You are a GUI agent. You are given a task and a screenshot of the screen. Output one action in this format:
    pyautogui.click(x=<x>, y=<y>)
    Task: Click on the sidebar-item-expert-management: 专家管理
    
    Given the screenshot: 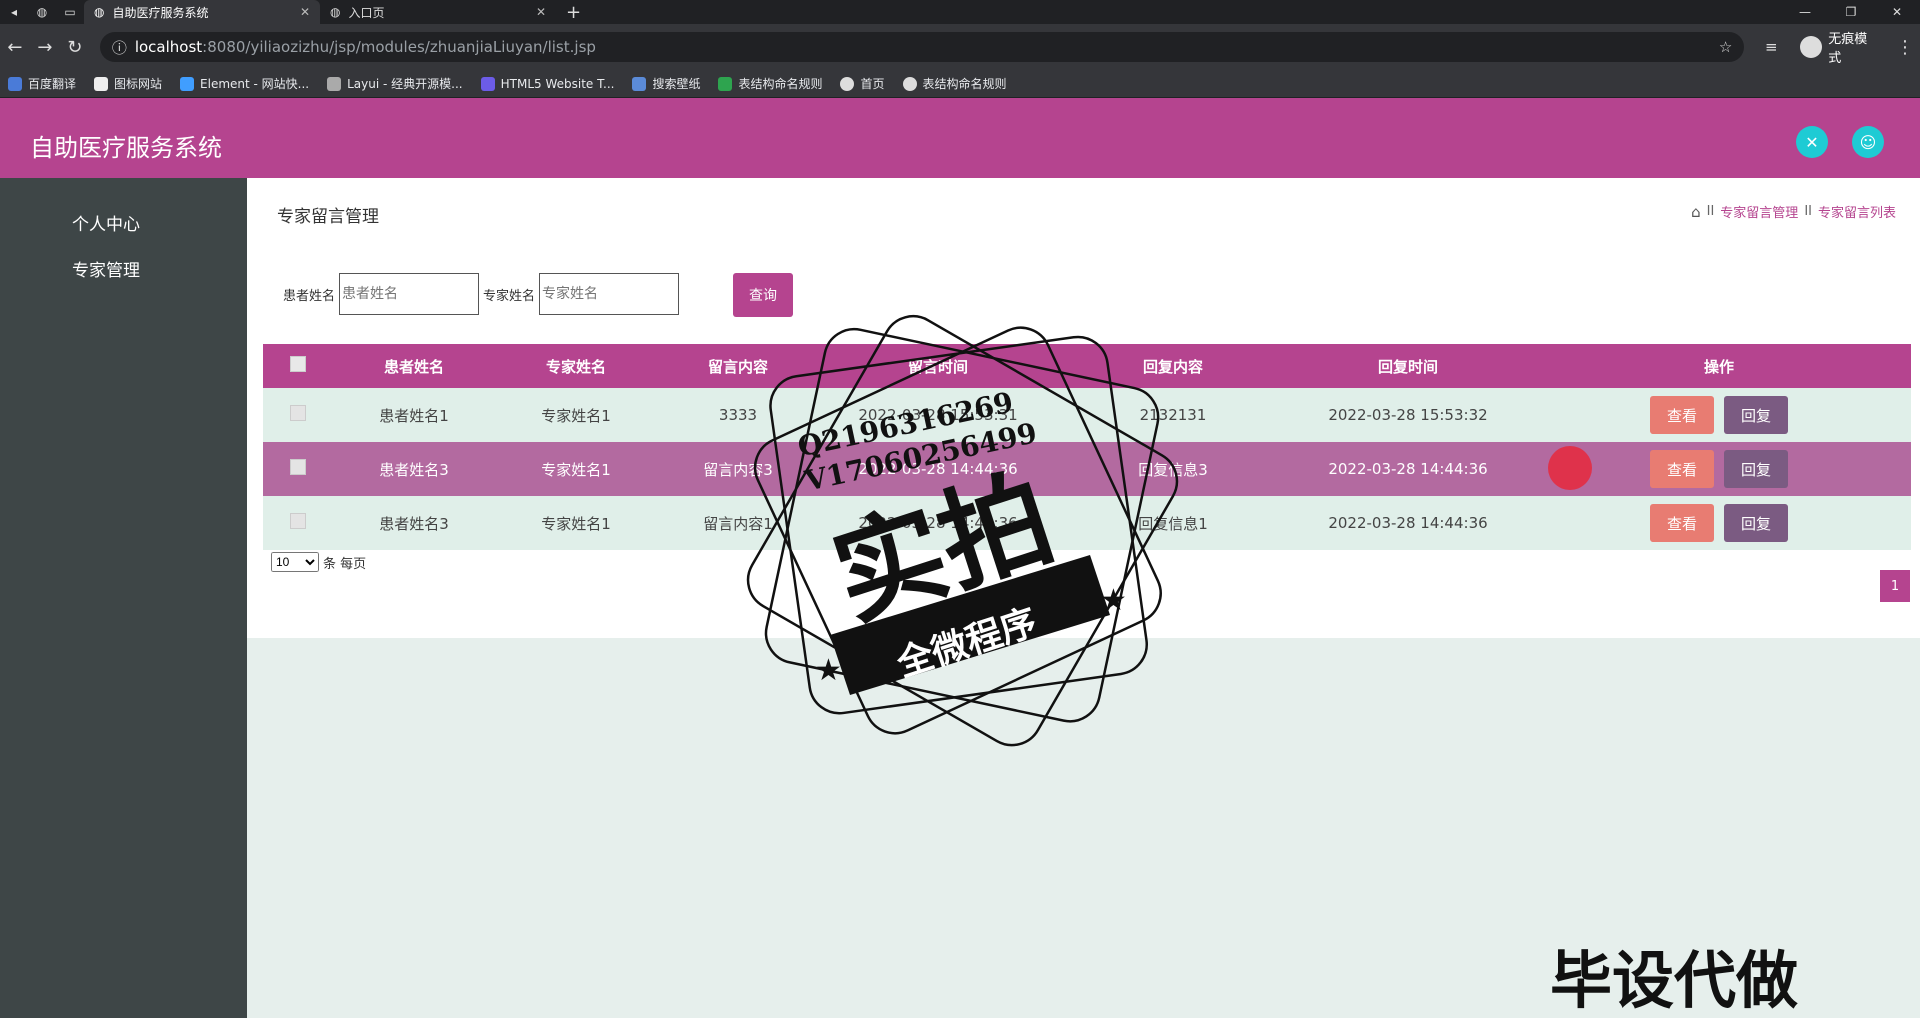 What is the action you would take?
    pyautogui.click(x=106, y=268)
    